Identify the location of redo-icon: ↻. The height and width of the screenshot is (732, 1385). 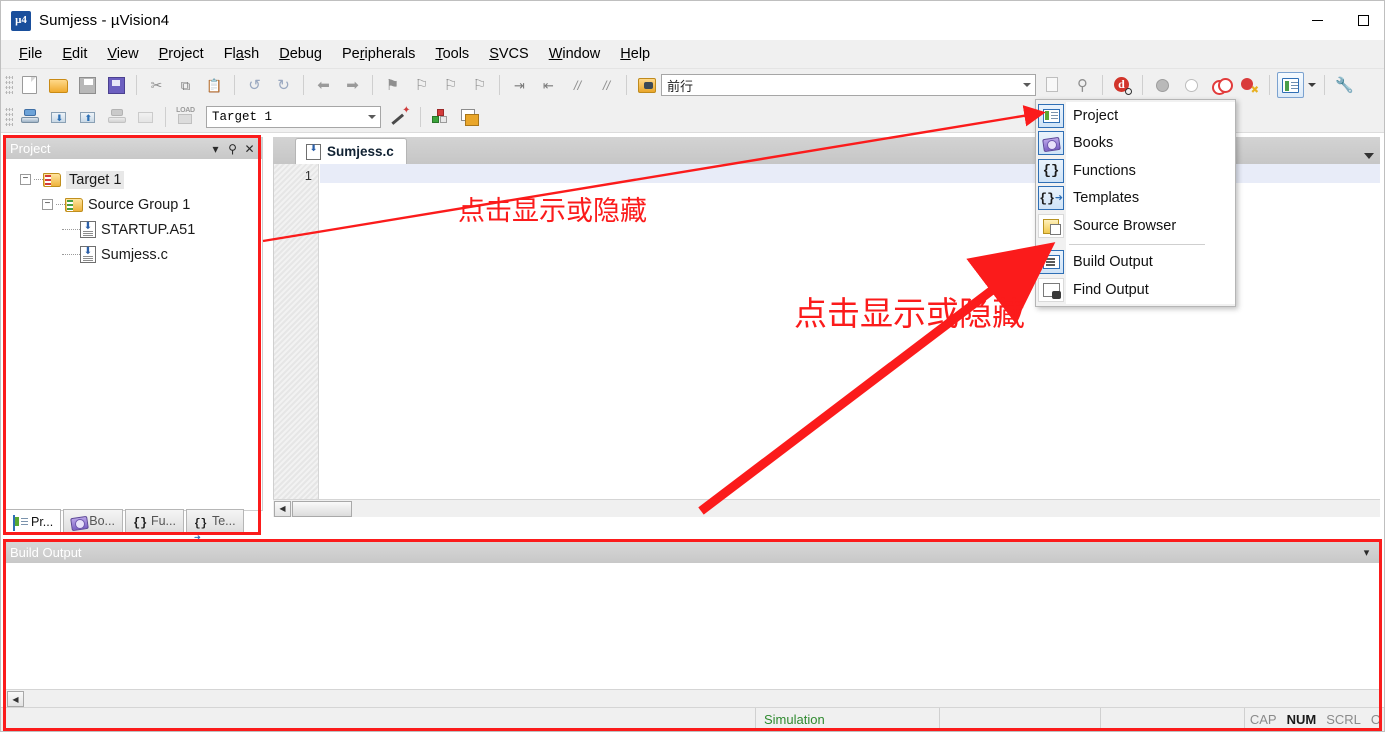
(283, 85).